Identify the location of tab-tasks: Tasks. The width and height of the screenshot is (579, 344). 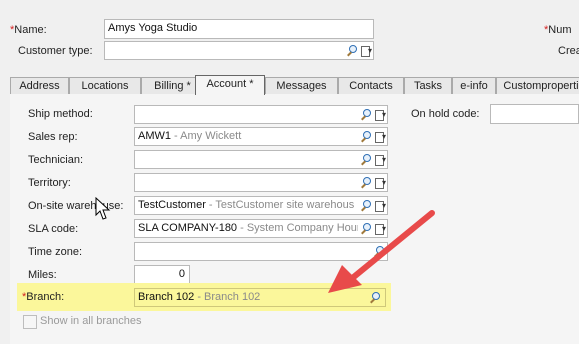
(428, 85).